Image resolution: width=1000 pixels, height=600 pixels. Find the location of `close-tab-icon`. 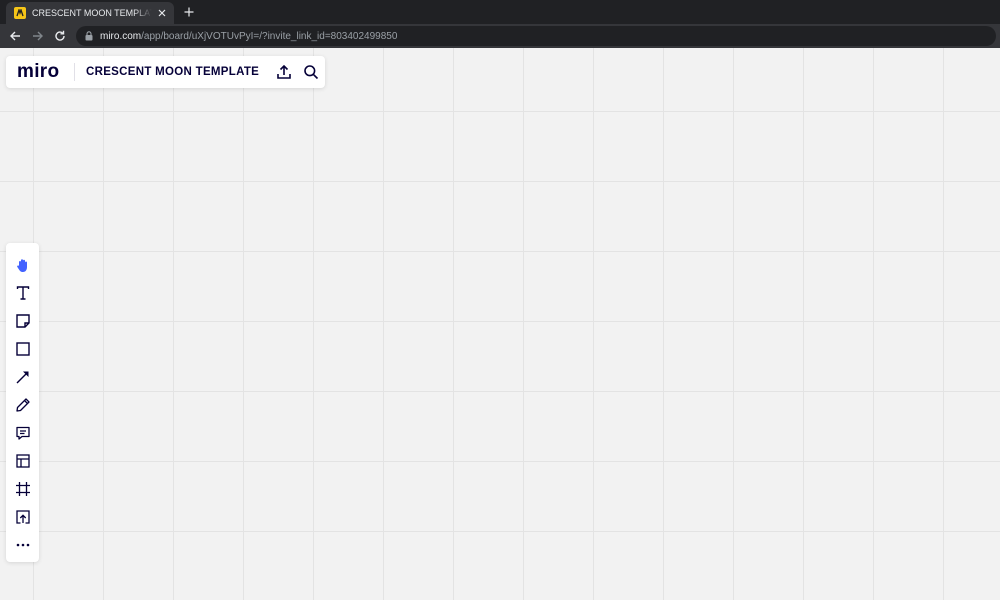

close-tab-icon is located at coordinates (162, 13).